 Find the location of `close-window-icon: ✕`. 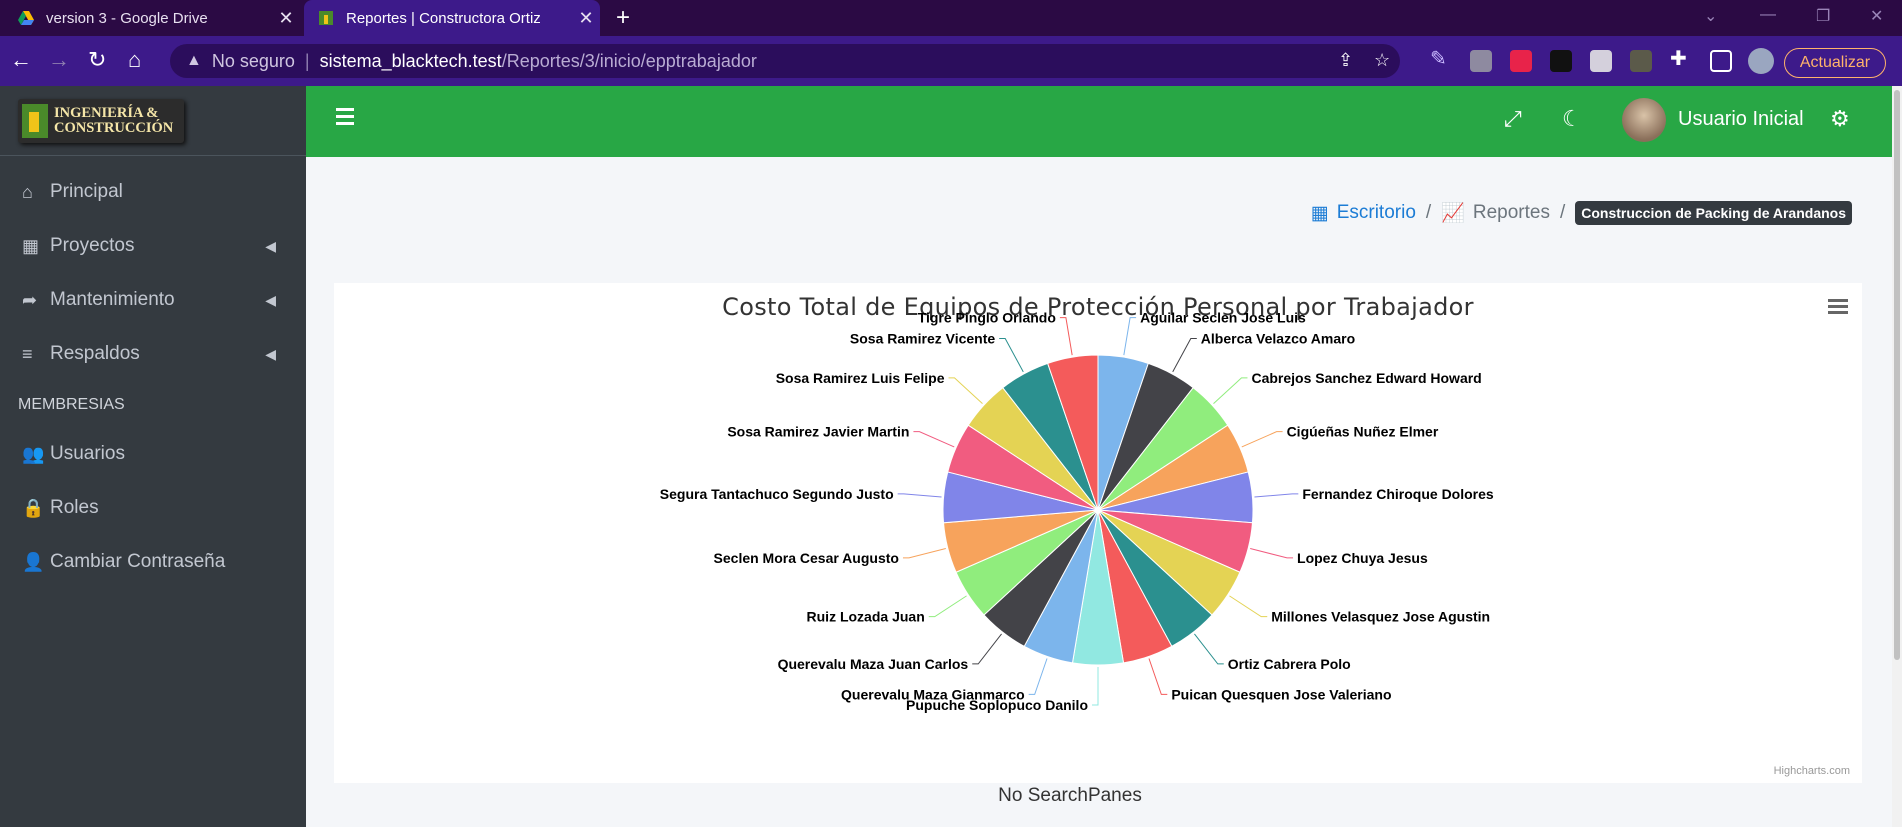

close-window-icon: ✕ is located at coordinates (1876, 16).